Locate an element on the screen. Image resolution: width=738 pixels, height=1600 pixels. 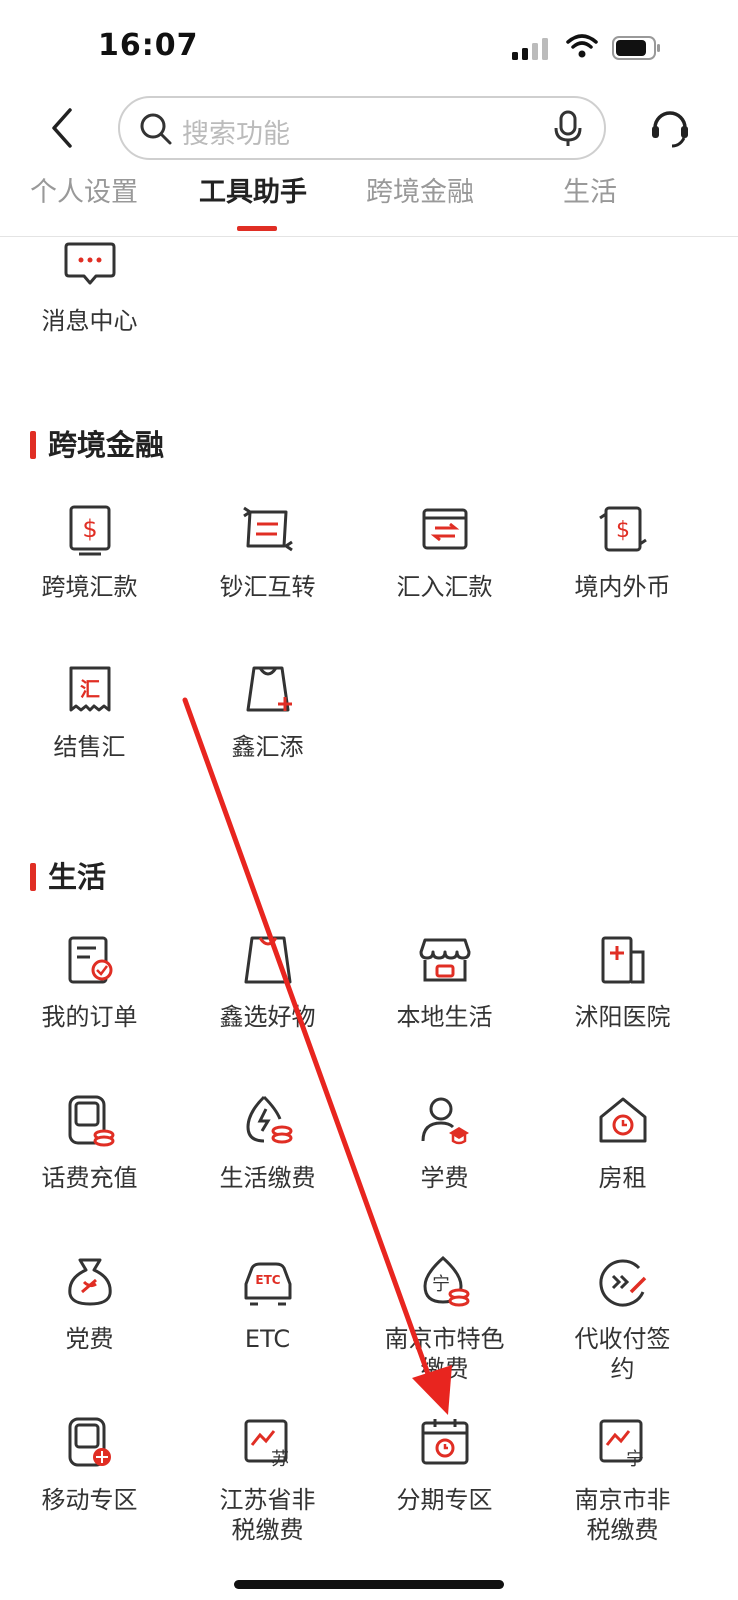
grid-item-hospital: 沭阳医院 is located at coordinates (622, 982).